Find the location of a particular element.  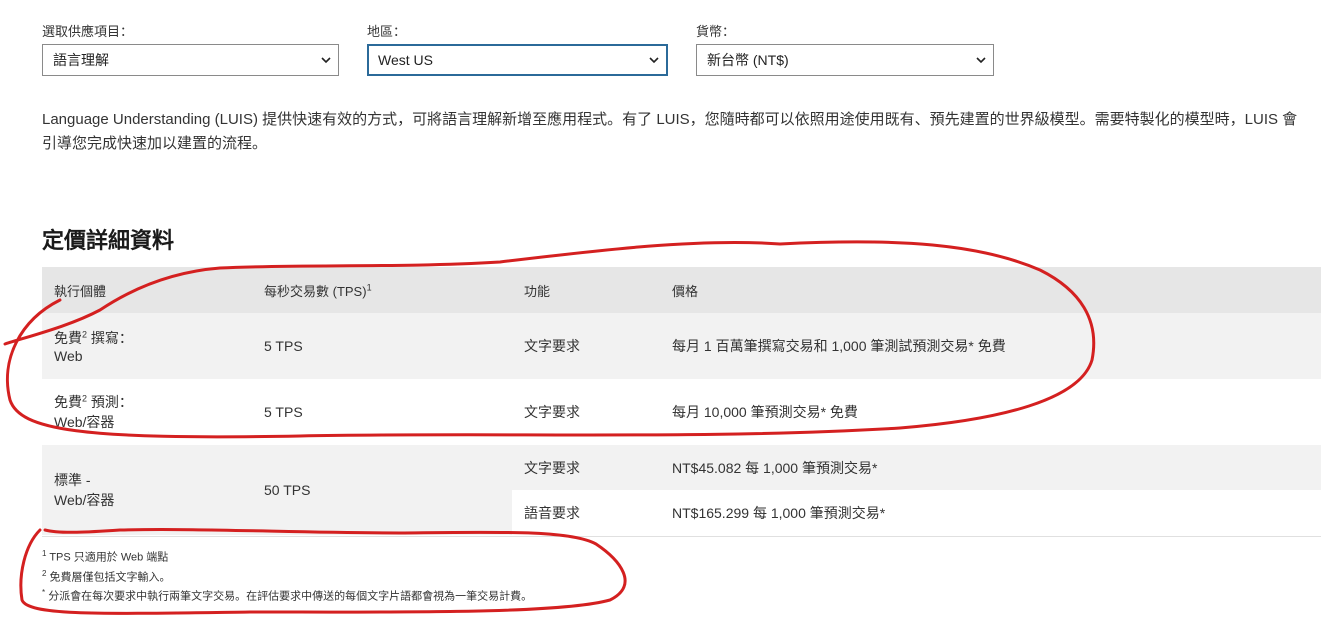

region-select: West US is located at coordinates (517, 60).